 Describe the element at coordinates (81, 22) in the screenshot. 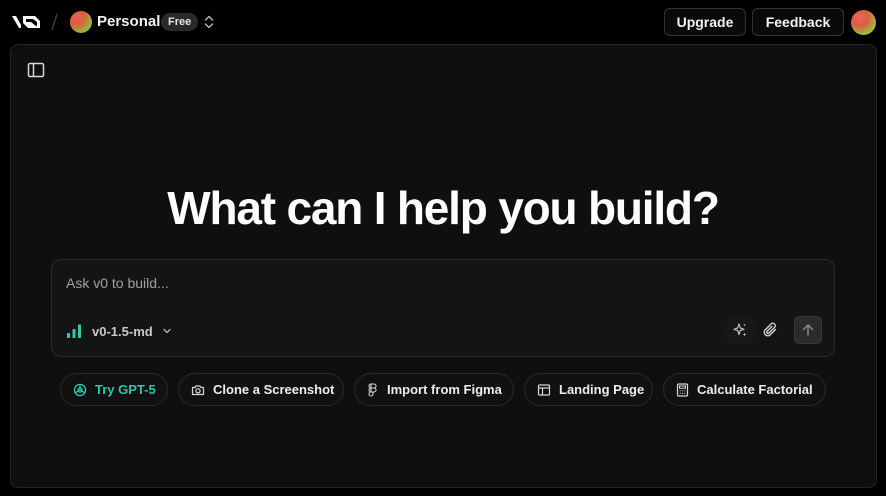

I see `workspace-avatar` at that location.